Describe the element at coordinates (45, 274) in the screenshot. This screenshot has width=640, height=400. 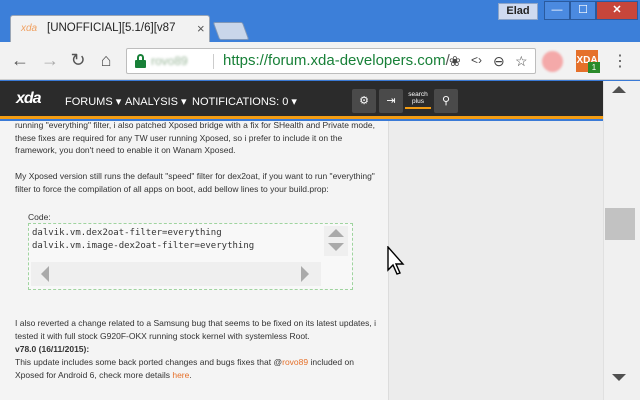
I see `scroll-left-icon` at that location.